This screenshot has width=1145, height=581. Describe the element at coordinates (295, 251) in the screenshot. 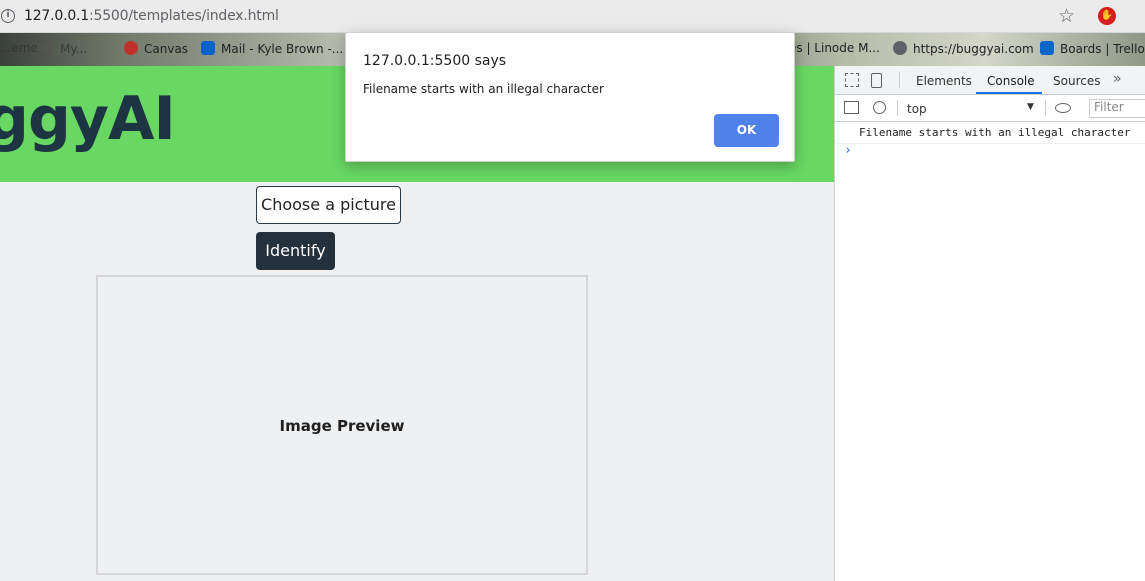

I see `identify-button: Identify` at that location.